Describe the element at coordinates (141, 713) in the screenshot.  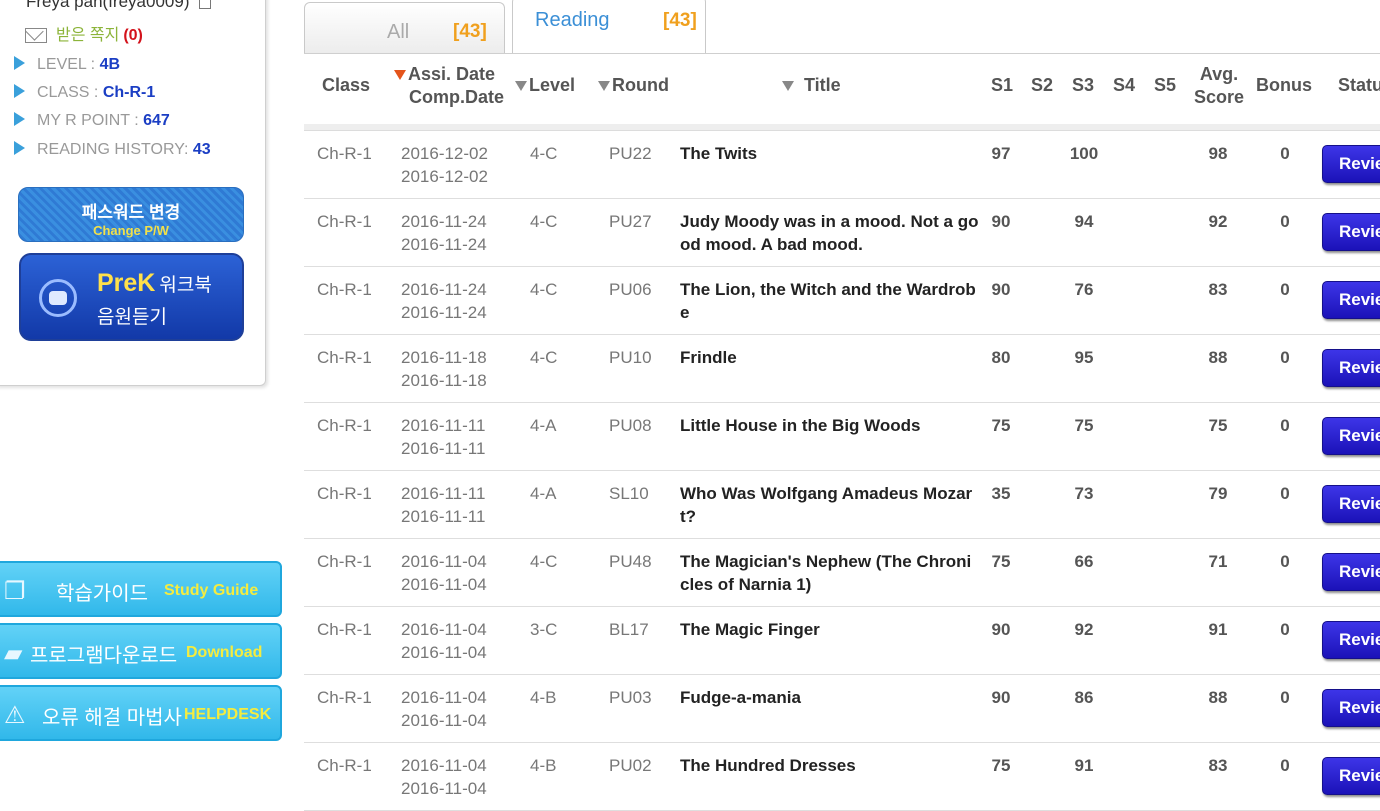
I see `helpdesk-button: ⚠ 오류 해결 마법사 HELPDESK` at that location.